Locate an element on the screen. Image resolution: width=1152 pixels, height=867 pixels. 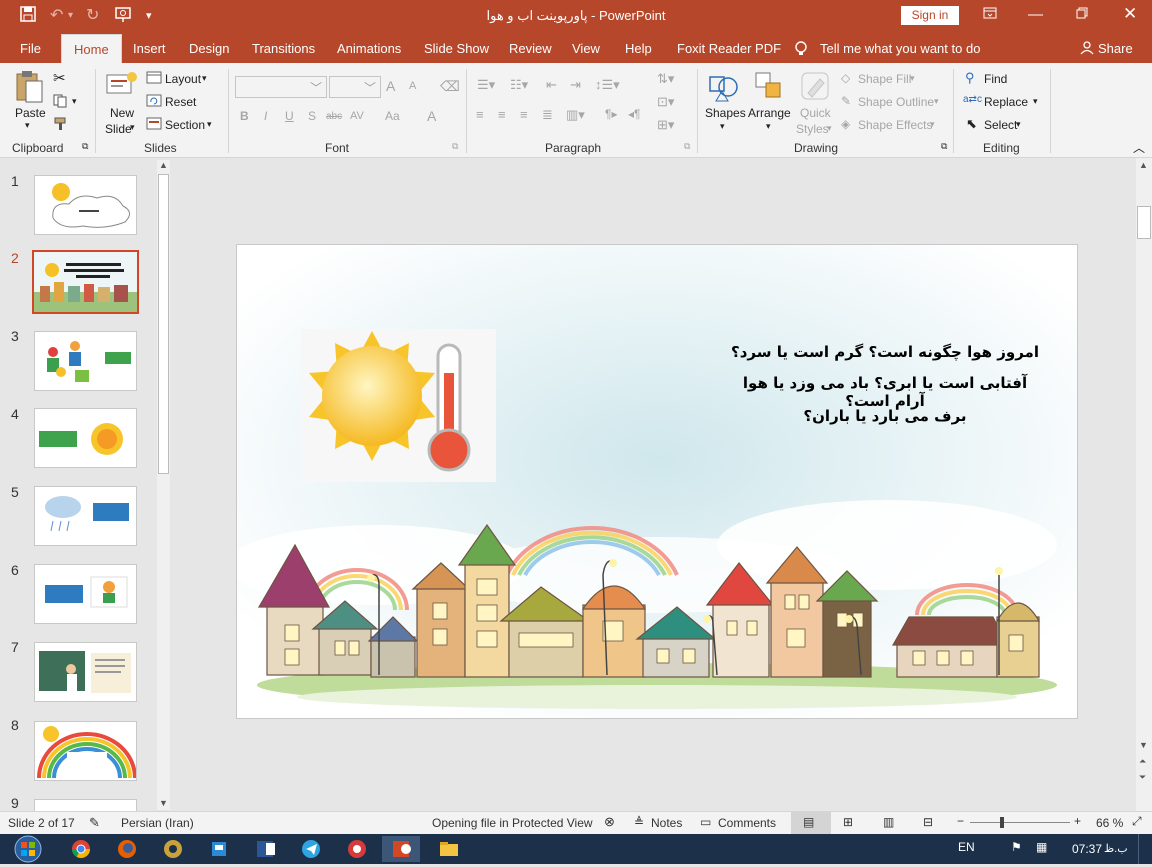
clock-time: 07:37 is located at coordinates (1087, 849).